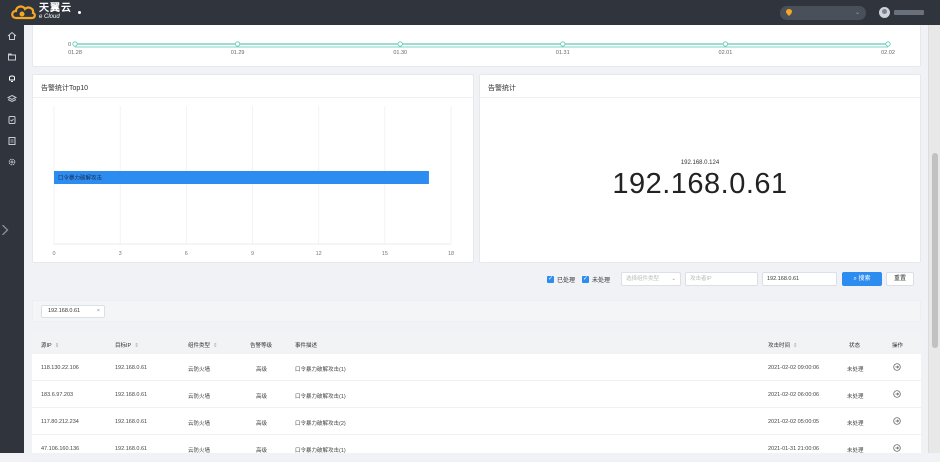 Image resolution: width=940 pixels, height=462 pixels. What do you see at coordinates (855, 279) in the screenshot?
I see `search-icon: ⌕` at bounding box center [855, 279].